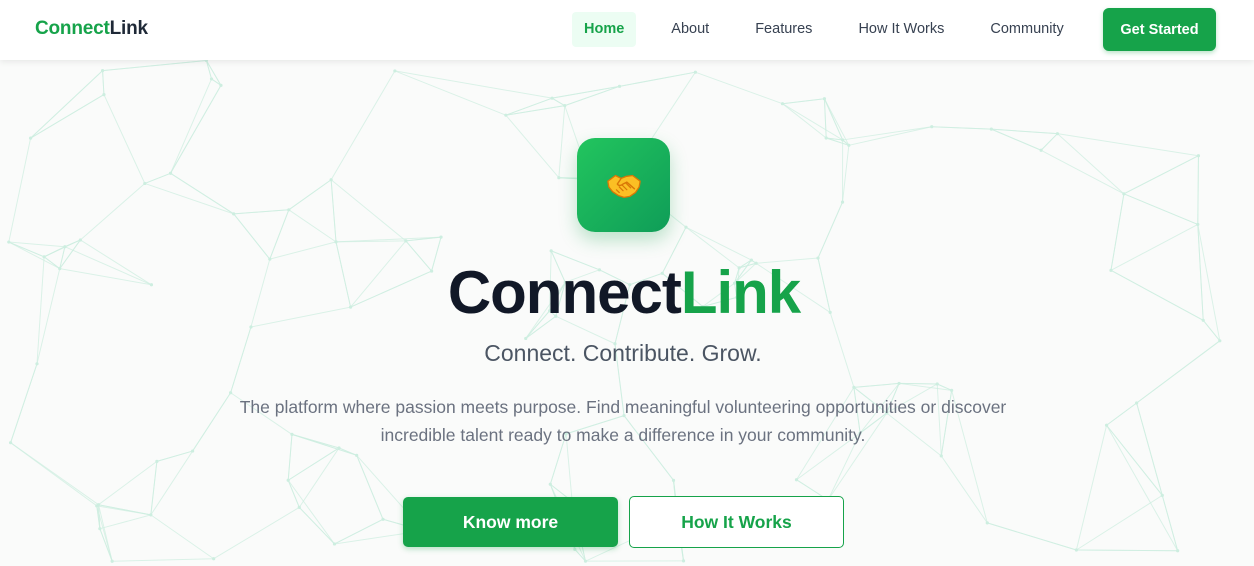 The width and height of the screenshot is (1254, 566). I want to click on nav-link-about: About, so click(690, 29).